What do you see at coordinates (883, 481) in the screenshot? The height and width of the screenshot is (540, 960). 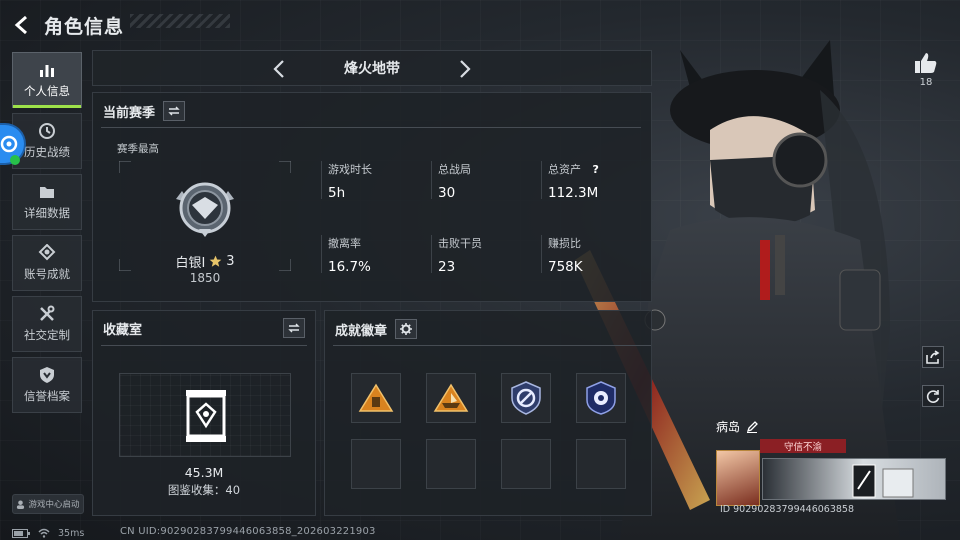 I see `card-decoration` at bounding box center [883, 481].